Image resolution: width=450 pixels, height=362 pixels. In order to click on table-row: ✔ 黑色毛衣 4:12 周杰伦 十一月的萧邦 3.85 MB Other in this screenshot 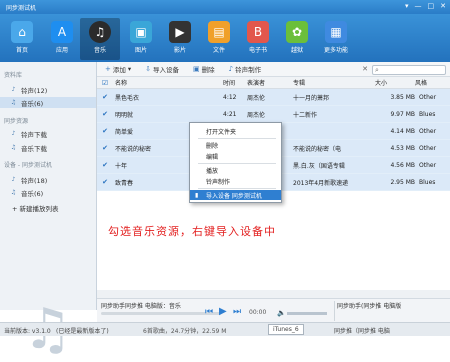, I will do `click(273, 97)`.